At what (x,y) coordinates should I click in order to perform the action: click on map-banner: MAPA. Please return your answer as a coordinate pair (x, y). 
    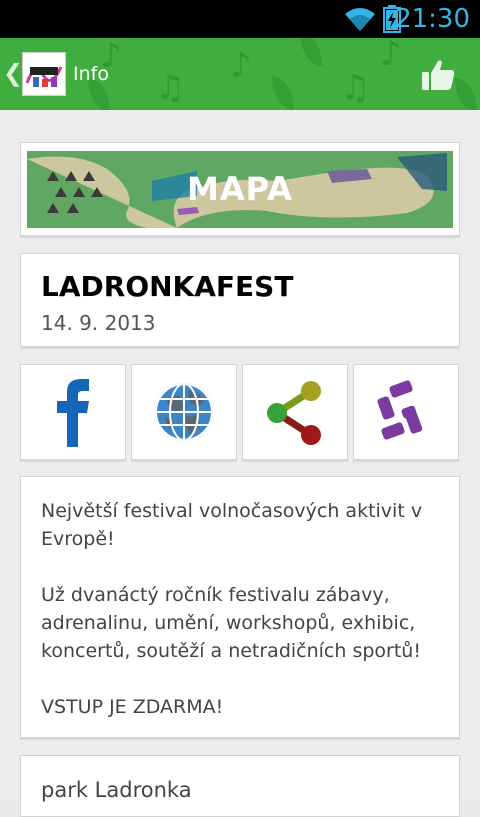
    Looking at the image, I should click on (240, 189).